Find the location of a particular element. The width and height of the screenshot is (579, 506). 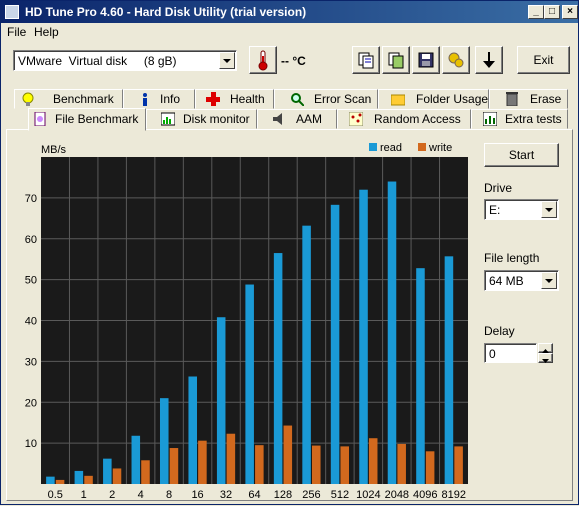

y-tick-label: 50 is located at coordinates (31, 281).